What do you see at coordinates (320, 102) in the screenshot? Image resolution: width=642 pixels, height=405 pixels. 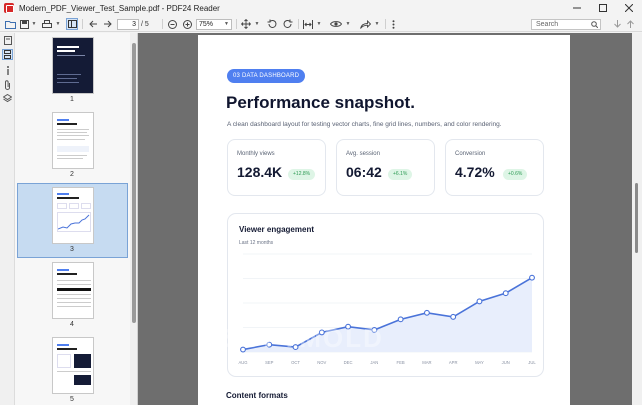 I see `page-heading: Performance snapshot.` at bounding box center [320, 102].